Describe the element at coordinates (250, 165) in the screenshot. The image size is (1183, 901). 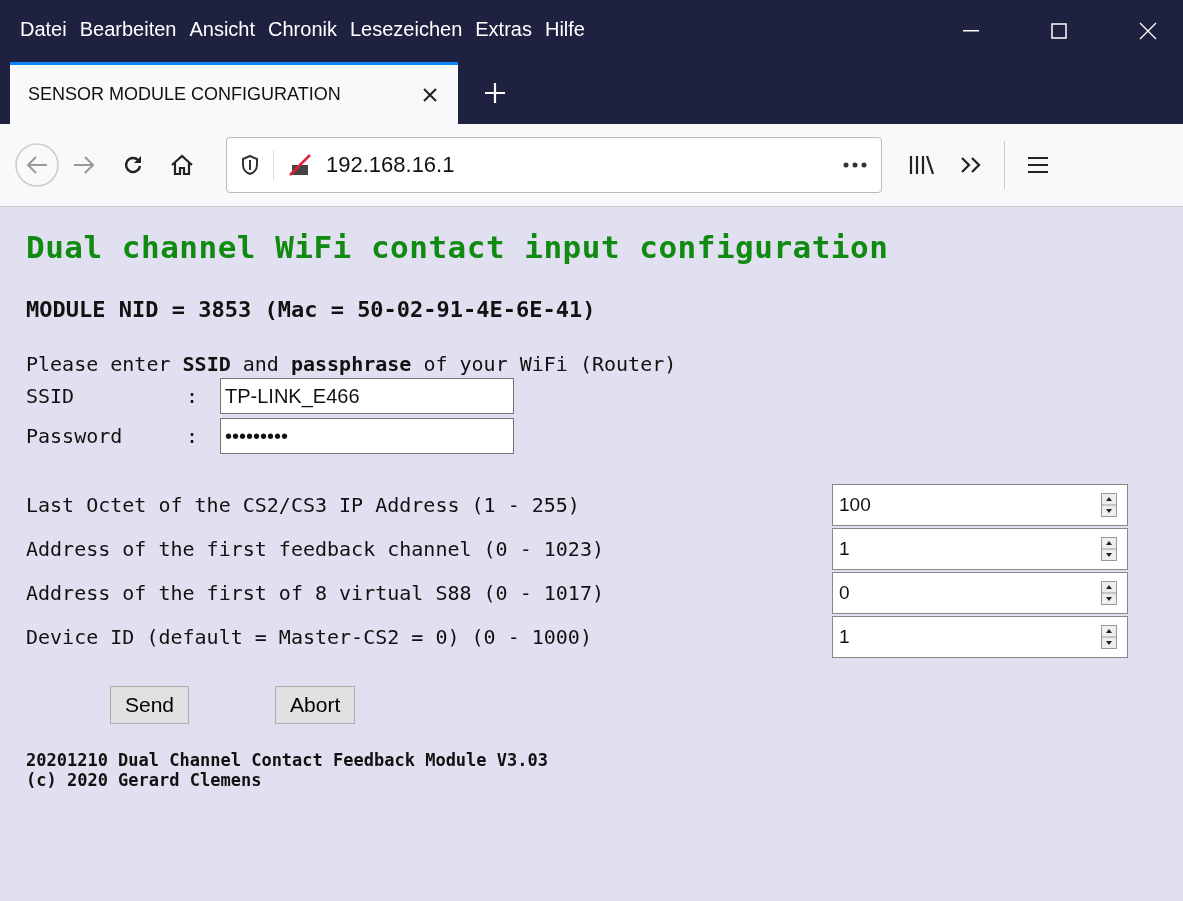
I see `shield-icon` at that location.